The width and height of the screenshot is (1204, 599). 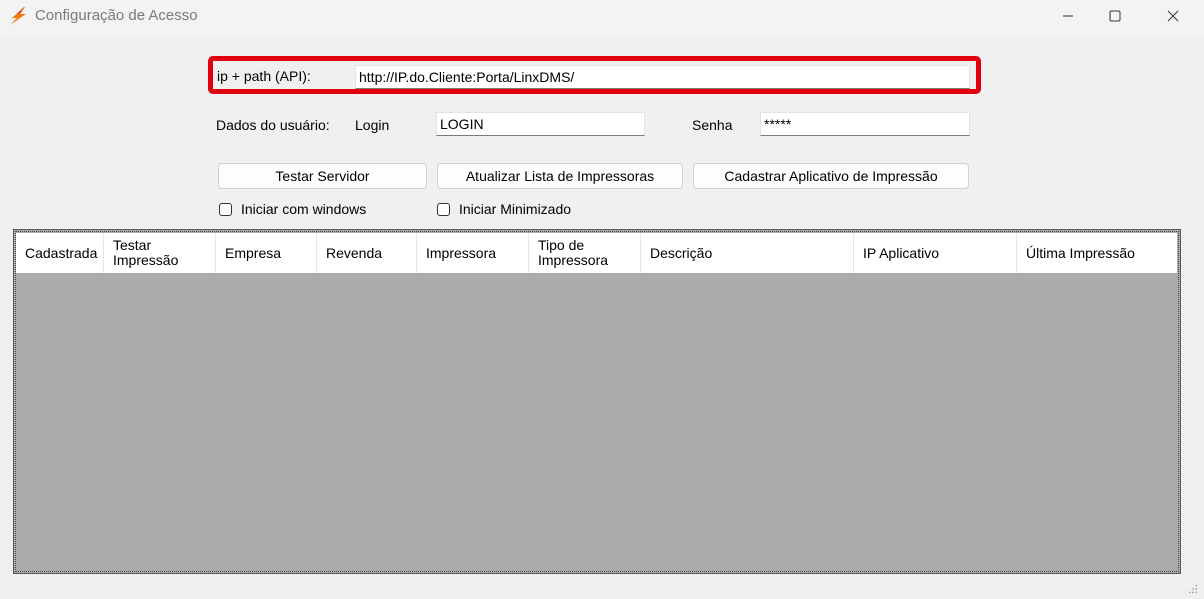 What do you see at coordinates (273, 125) in the screenshot?
I see `user-section-label: Dados do usuário:` at bounding box center [273, 125].